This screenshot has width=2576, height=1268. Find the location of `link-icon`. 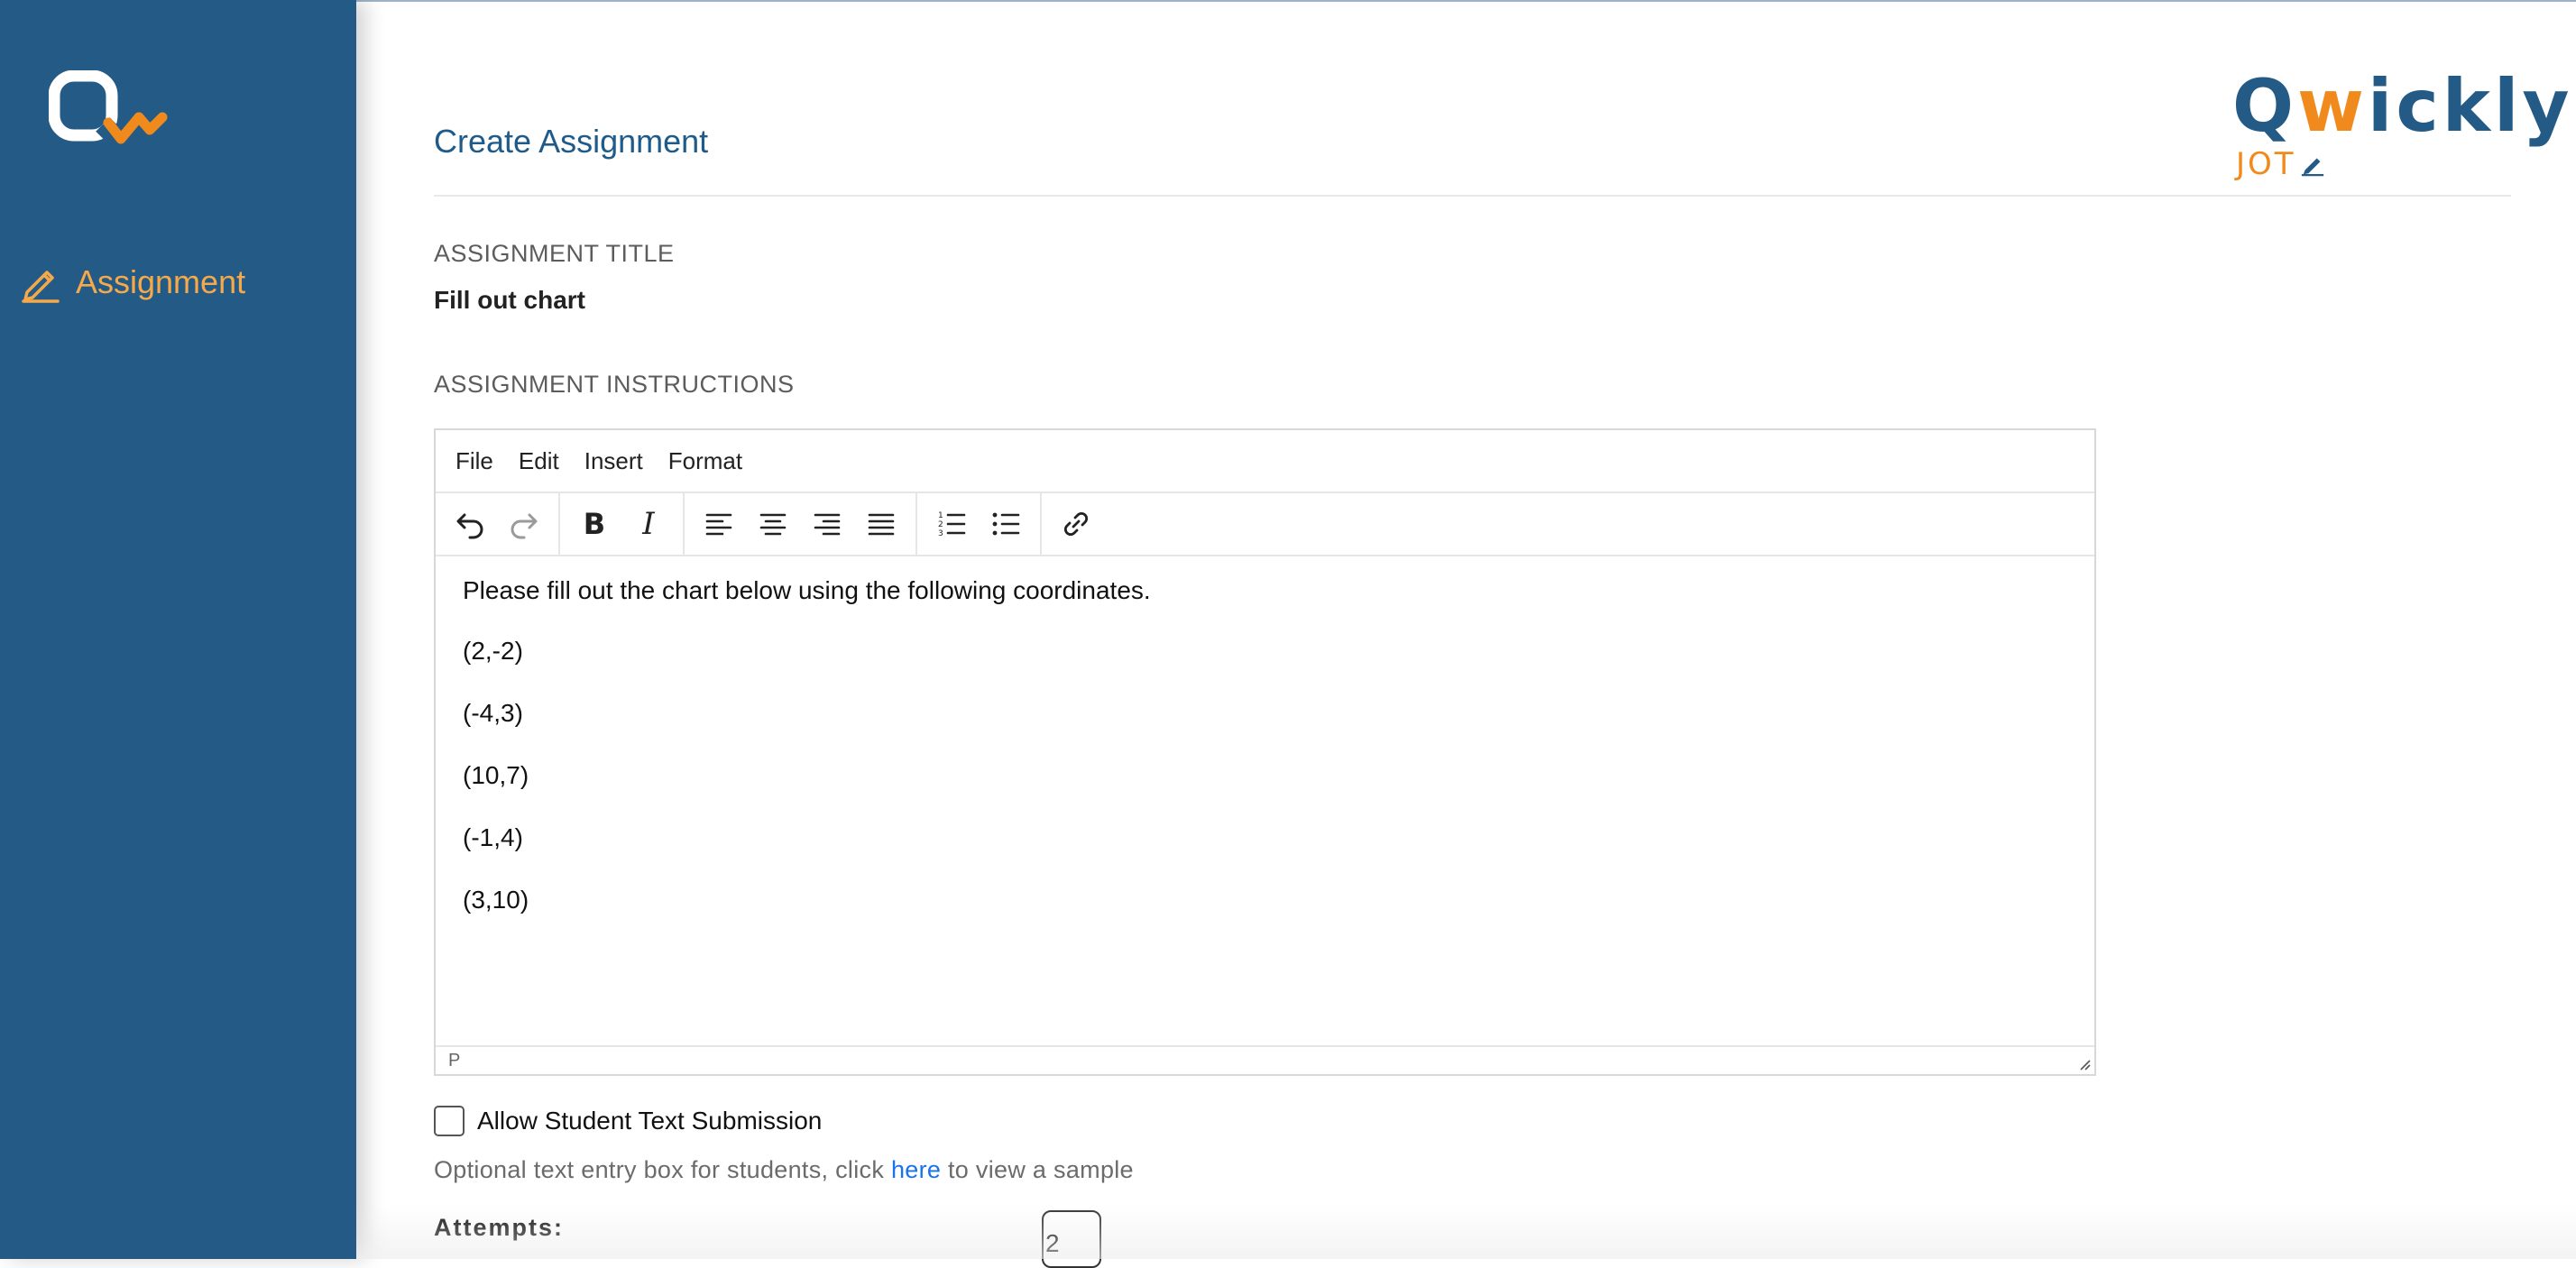

link-icon is located at coordinates (1076, 524).